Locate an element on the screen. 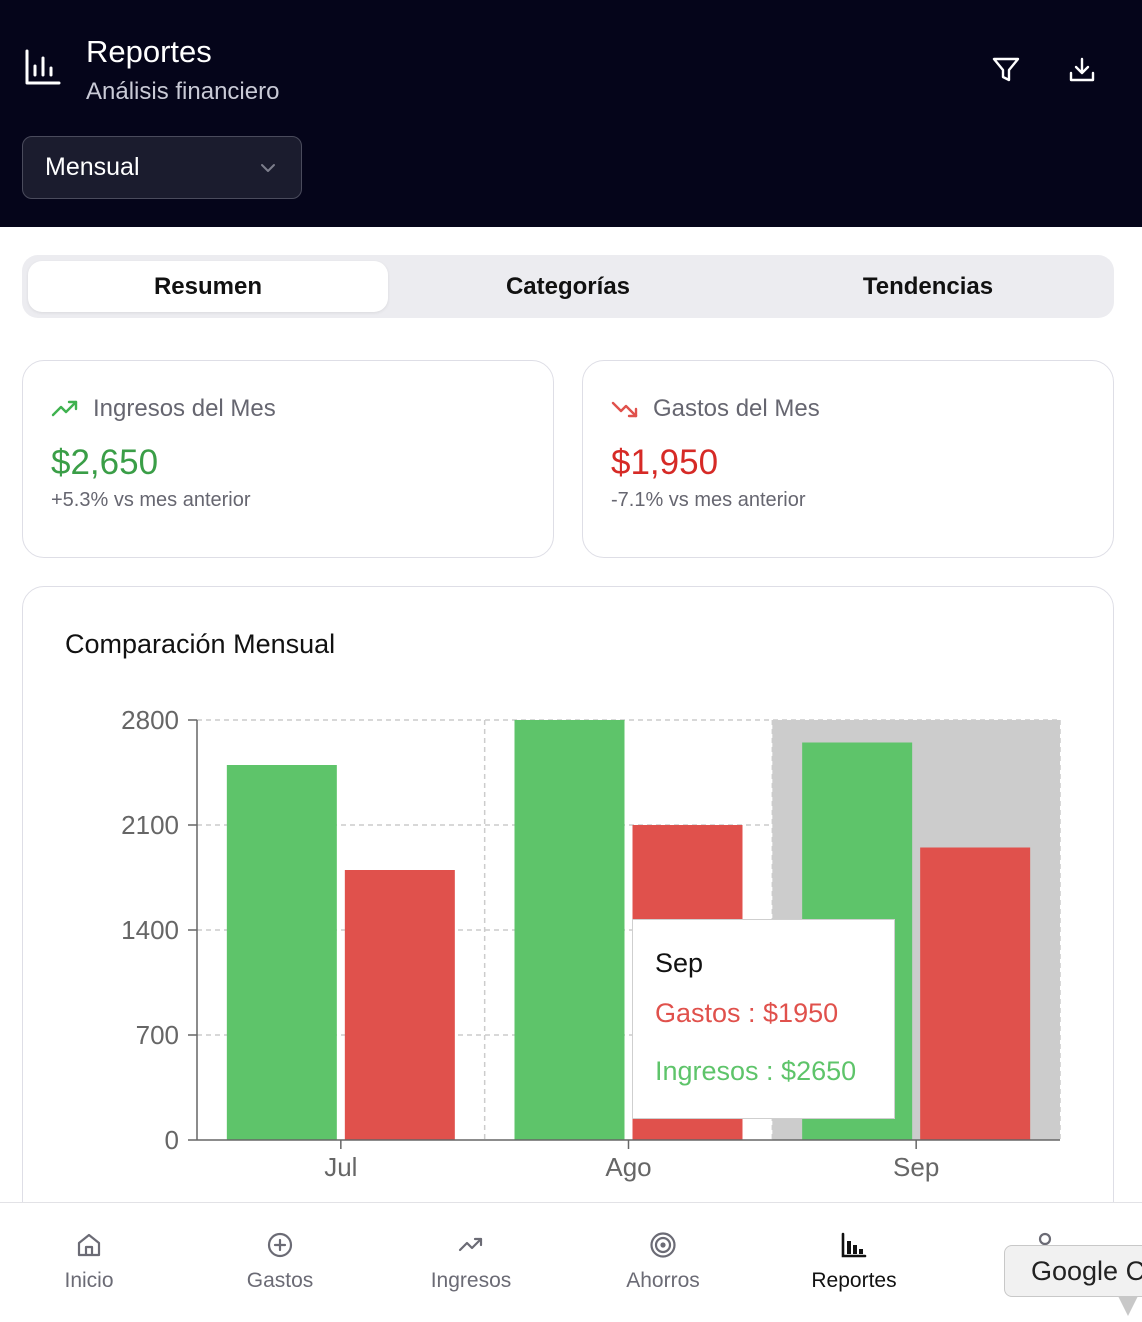 This screenshot has width=1142, height=1322. x-tick-label: Sep is located at coordinates (916, 1167).